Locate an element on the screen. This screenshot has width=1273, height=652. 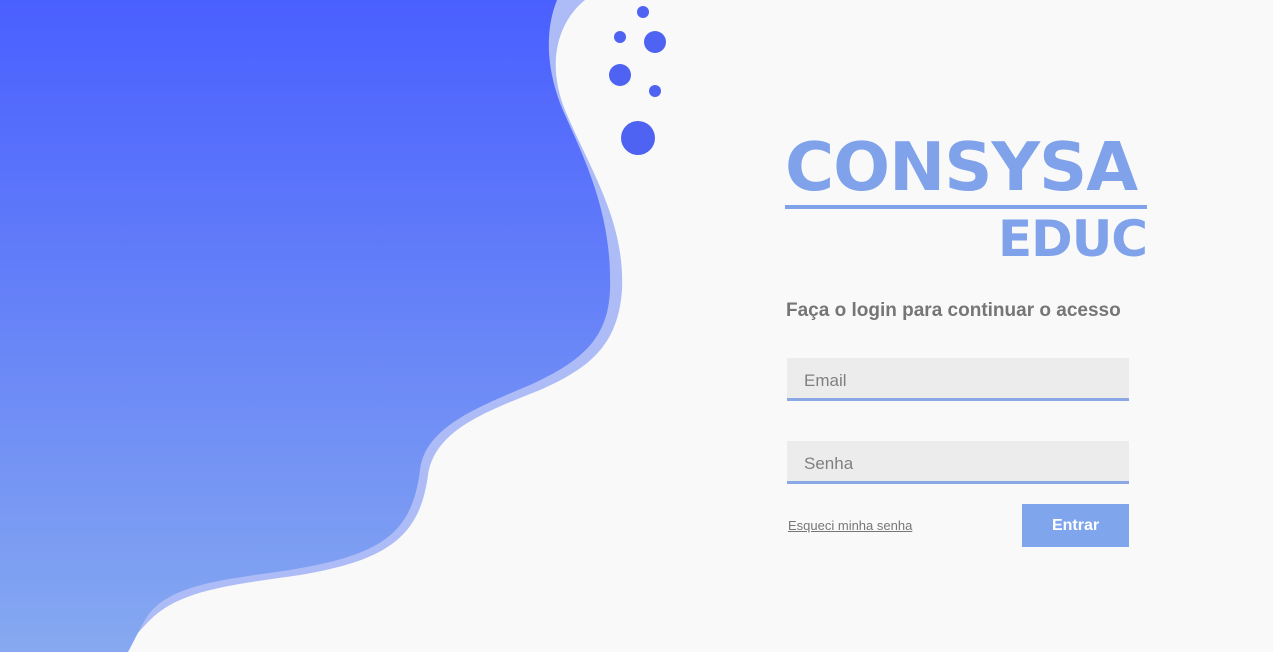
password-field is located at coordinates (958, 462).